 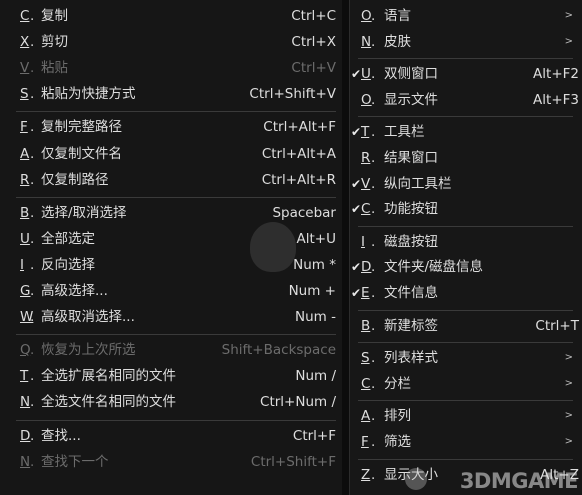 I want to click on menu-item: B. 新建标签 Ctrl+T, so click(x=466, y=326).